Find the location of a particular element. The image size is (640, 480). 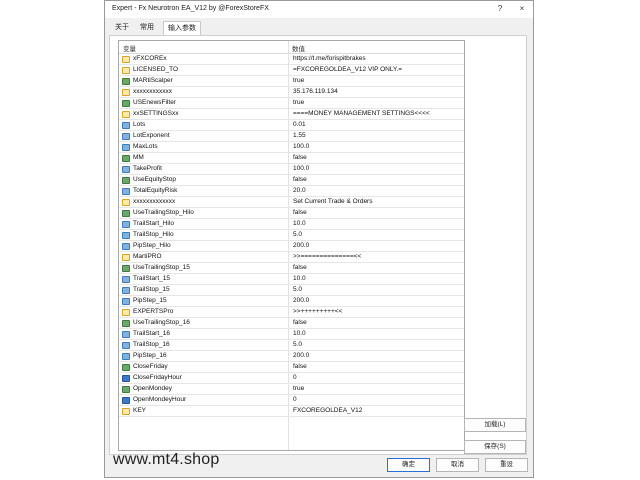

parameter-value: https://t.me/forispitbrakes is located at coordinates (329, 58).